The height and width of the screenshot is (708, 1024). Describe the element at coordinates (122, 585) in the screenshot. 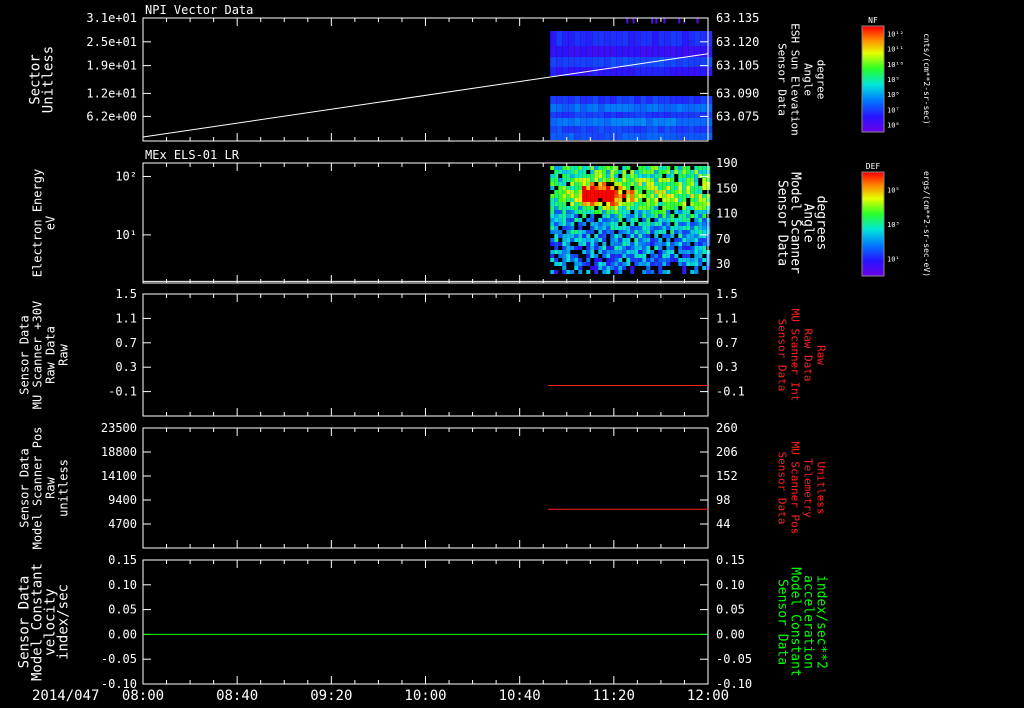

I see `y-tick-label-left: 0.10` at that location.